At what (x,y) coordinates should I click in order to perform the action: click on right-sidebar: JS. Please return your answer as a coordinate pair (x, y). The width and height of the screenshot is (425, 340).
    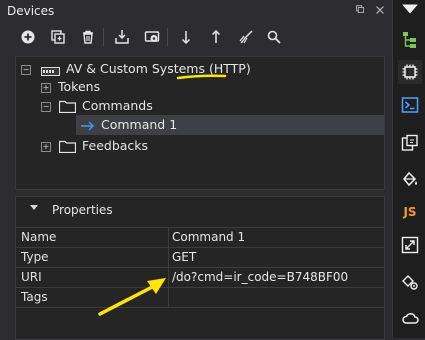
    Looking at the image, I should click on (408, 169).